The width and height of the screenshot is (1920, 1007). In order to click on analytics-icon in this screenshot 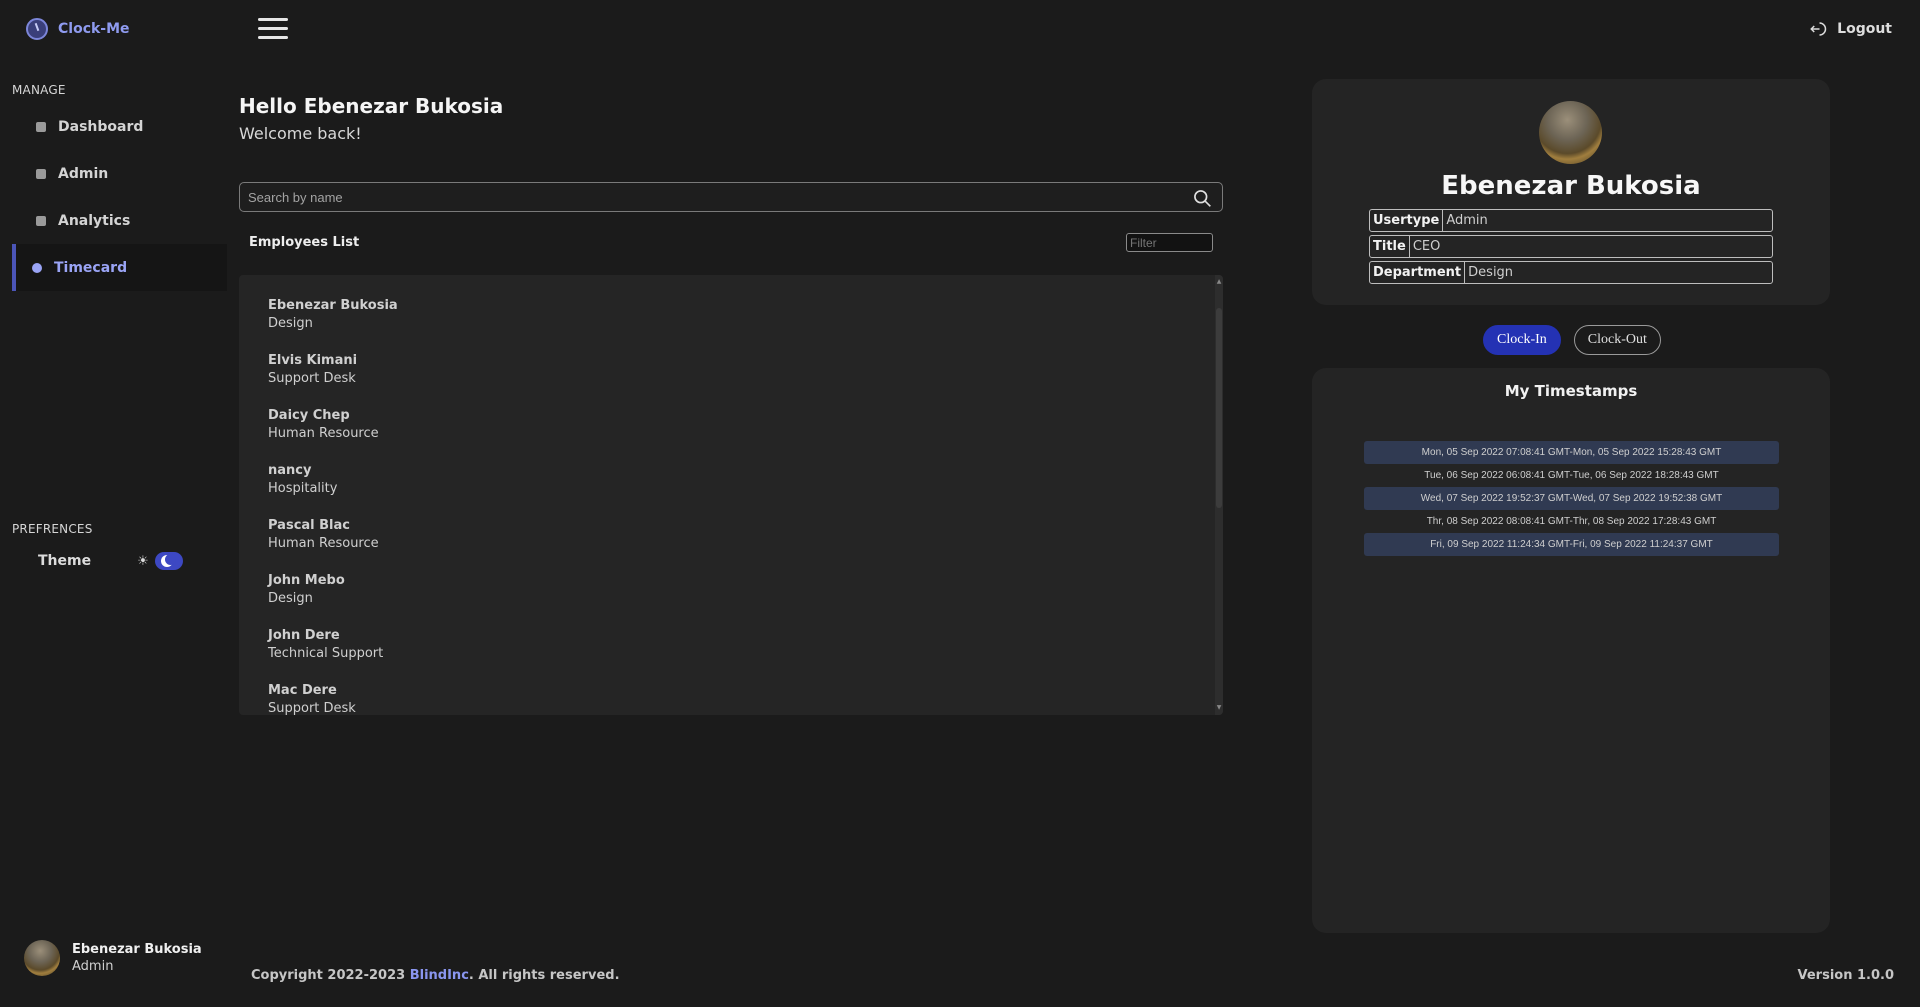, I will do `click(41, 220)`.